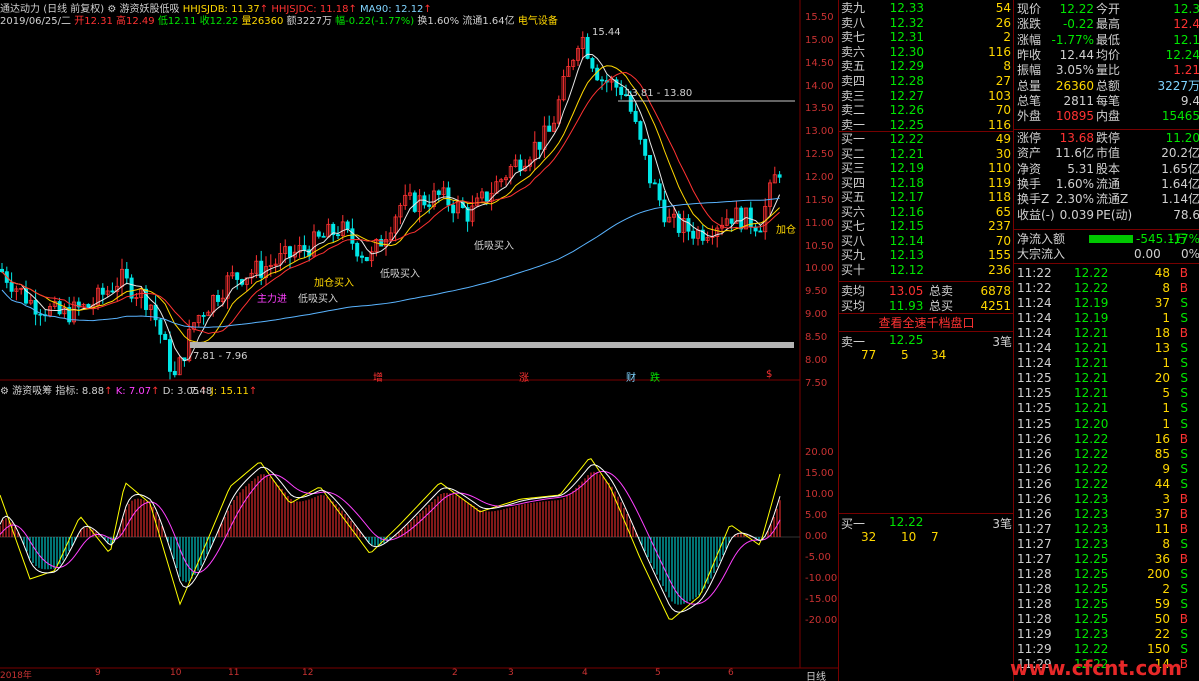  What do you see at coordinates (926, 154) in the screenshot?
I see `buy-level: 买二 12.21 30` at bounding box center [926, 154].